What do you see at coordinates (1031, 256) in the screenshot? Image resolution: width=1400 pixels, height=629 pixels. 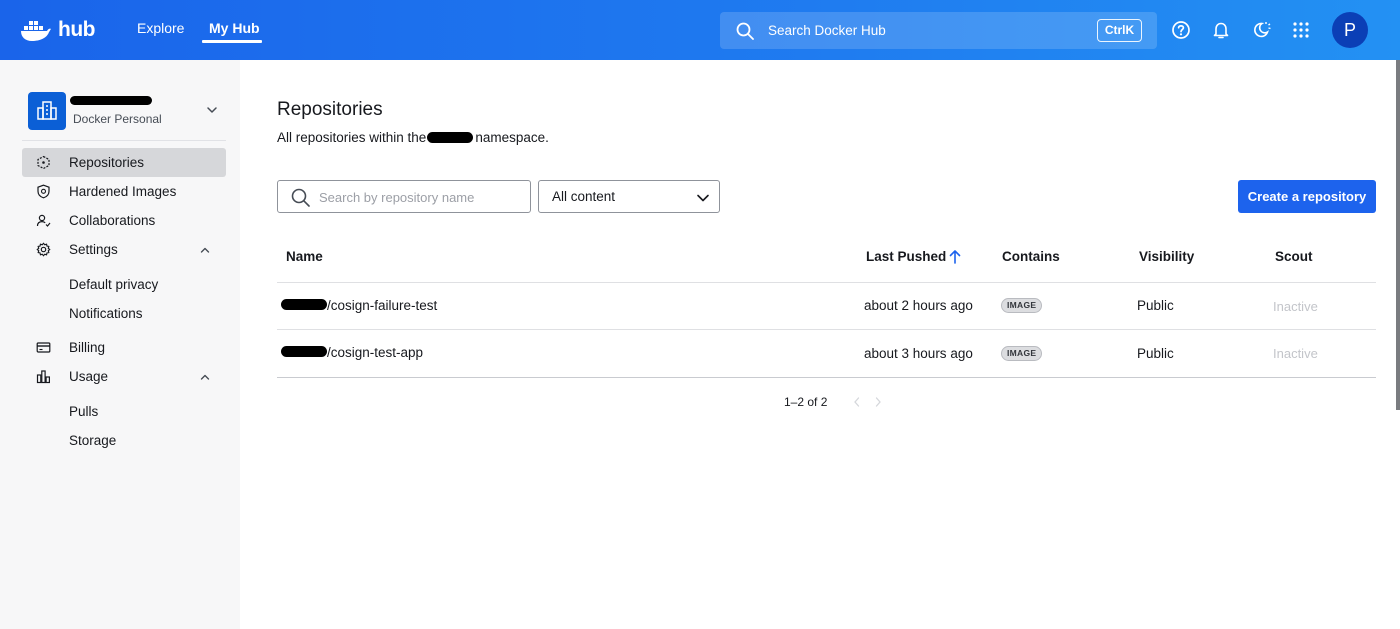 I see `column-header-contains: Contains` at bounding box center [1031, 256].